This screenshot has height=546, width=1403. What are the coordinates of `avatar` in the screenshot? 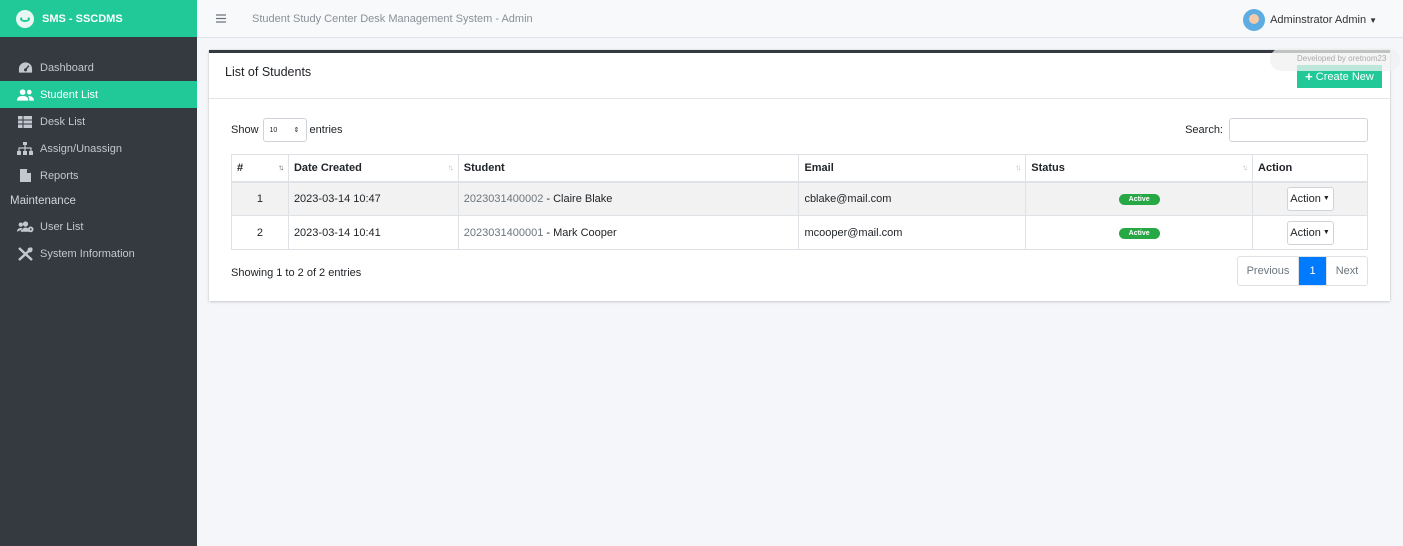 It's located at (1254, 20).